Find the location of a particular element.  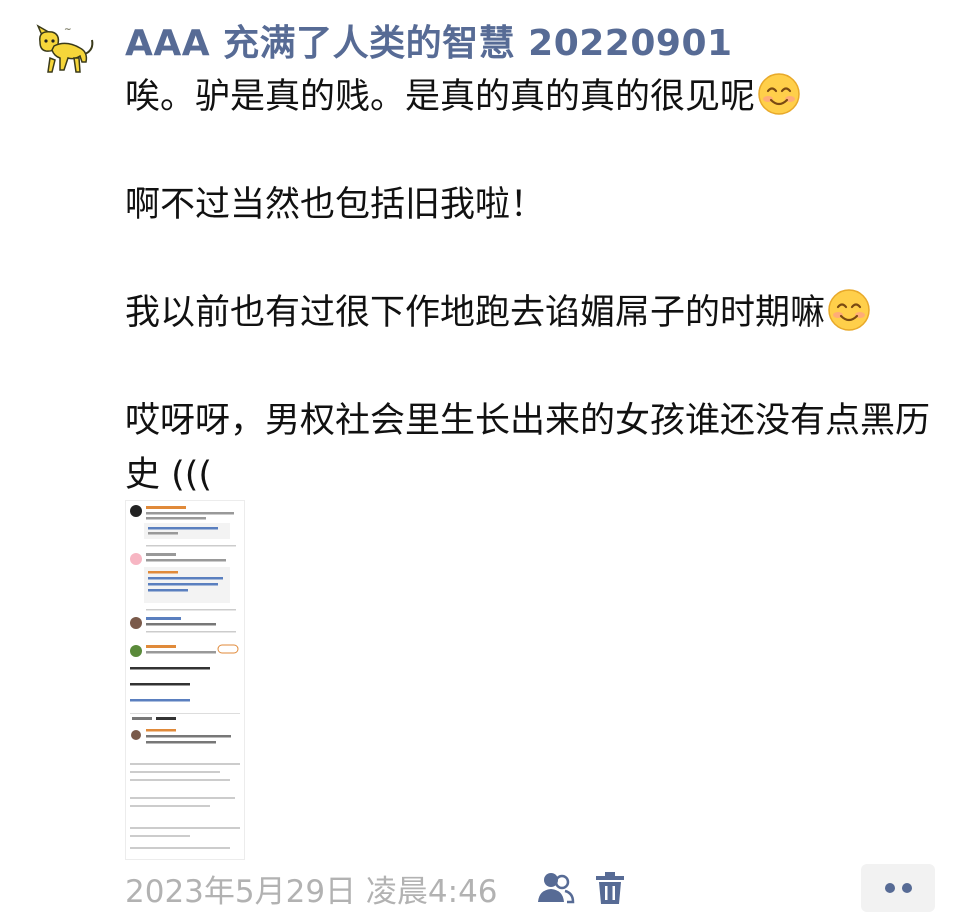

avatar: ~ is located at coordinates (63, 48).